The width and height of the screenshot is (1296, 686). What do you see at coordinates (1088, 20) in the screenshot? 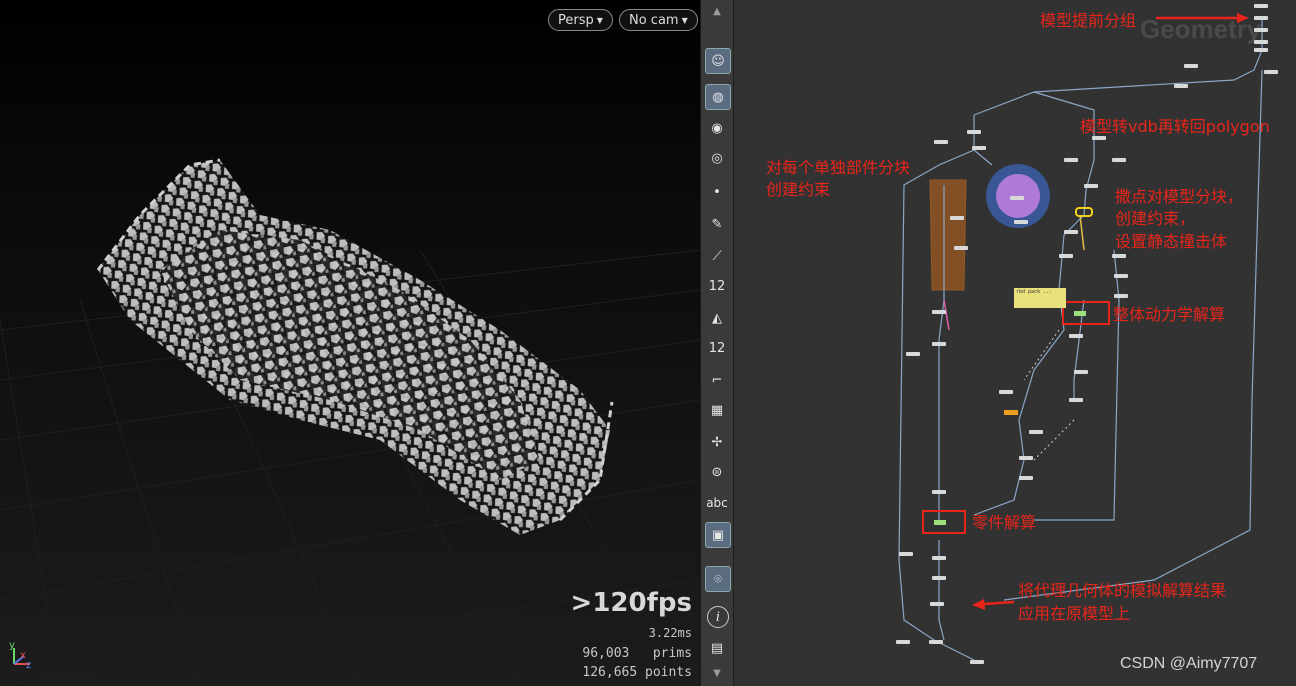
I see `annotation-pre-group: 模型提前分组` at bounding box center [1088, 20].